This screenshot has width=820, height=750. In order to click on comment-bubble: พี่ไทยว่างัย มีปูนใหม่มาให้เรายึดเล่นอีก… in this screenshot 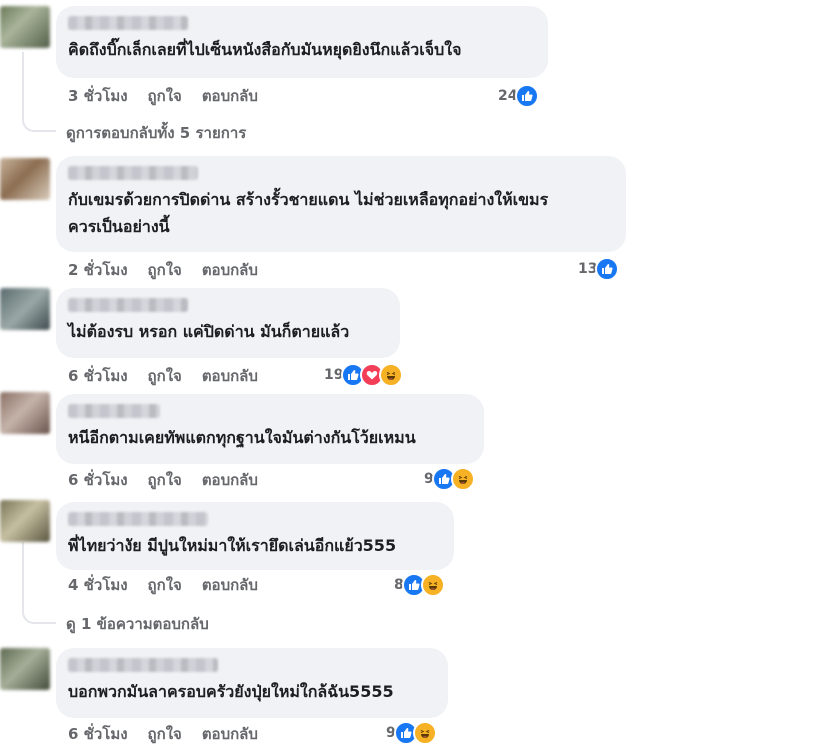, I will do `click(255, 536)`.